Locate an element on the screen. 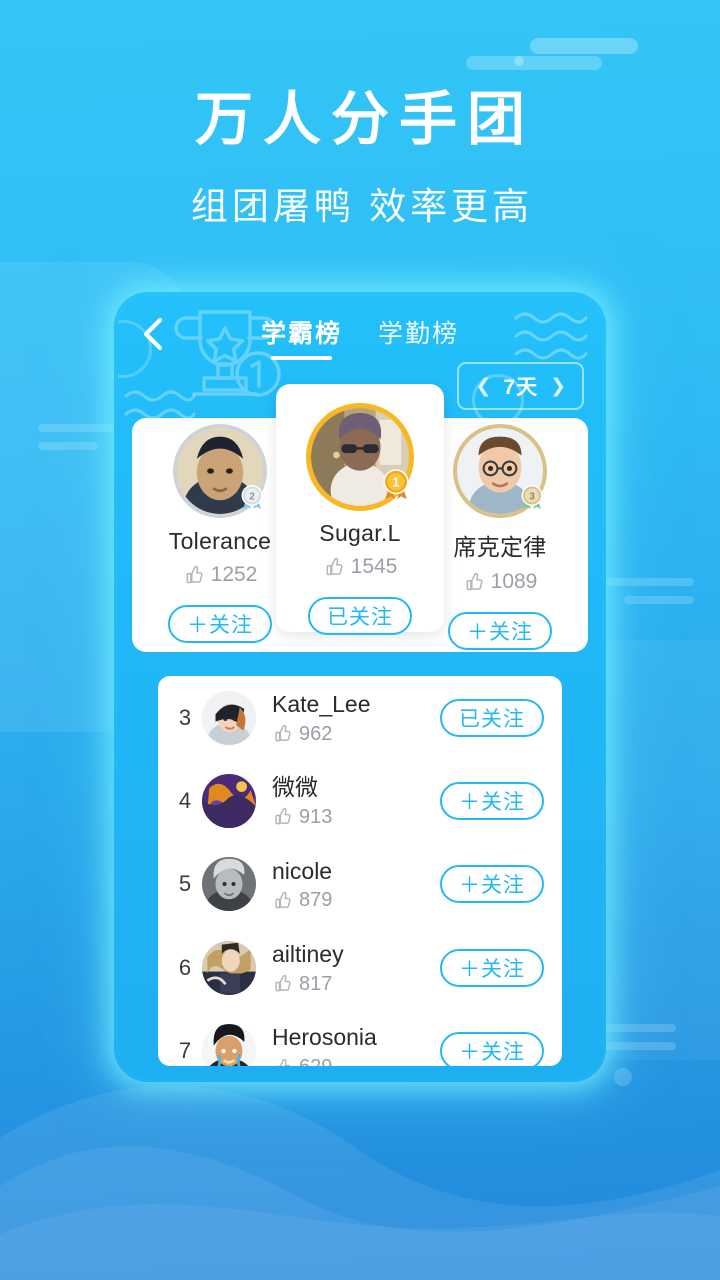 Image resolution: width=720 pixels, height=1280 pixels. row-likes: 629 is located at coordinates (356, 1061).